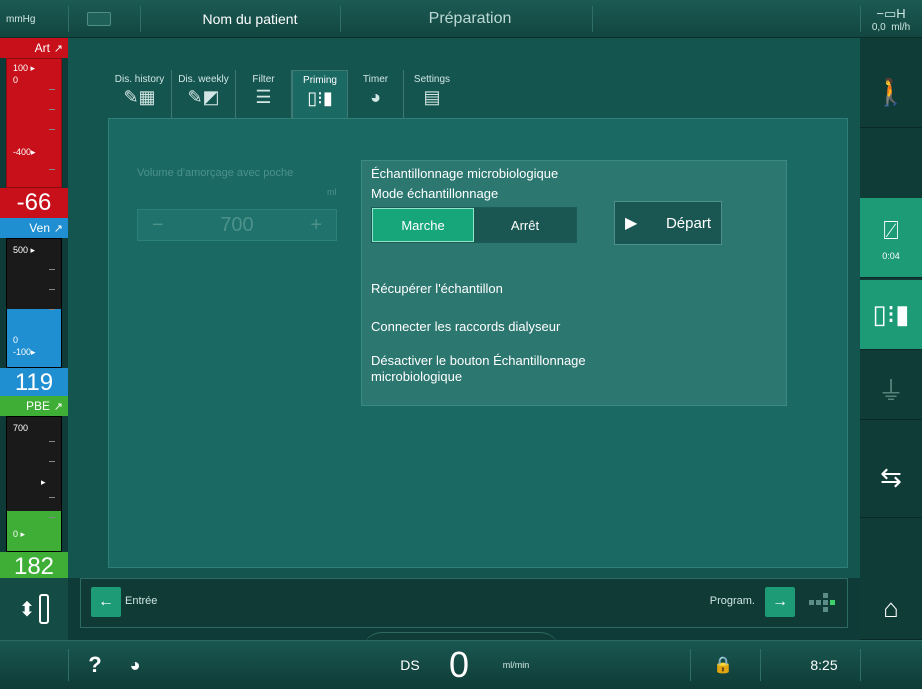 Image resolution: width=922 pixels, height=689 pixels. I want to click on venous-gauge: 500 ▸ 0 -100▸, so click(34, 303).